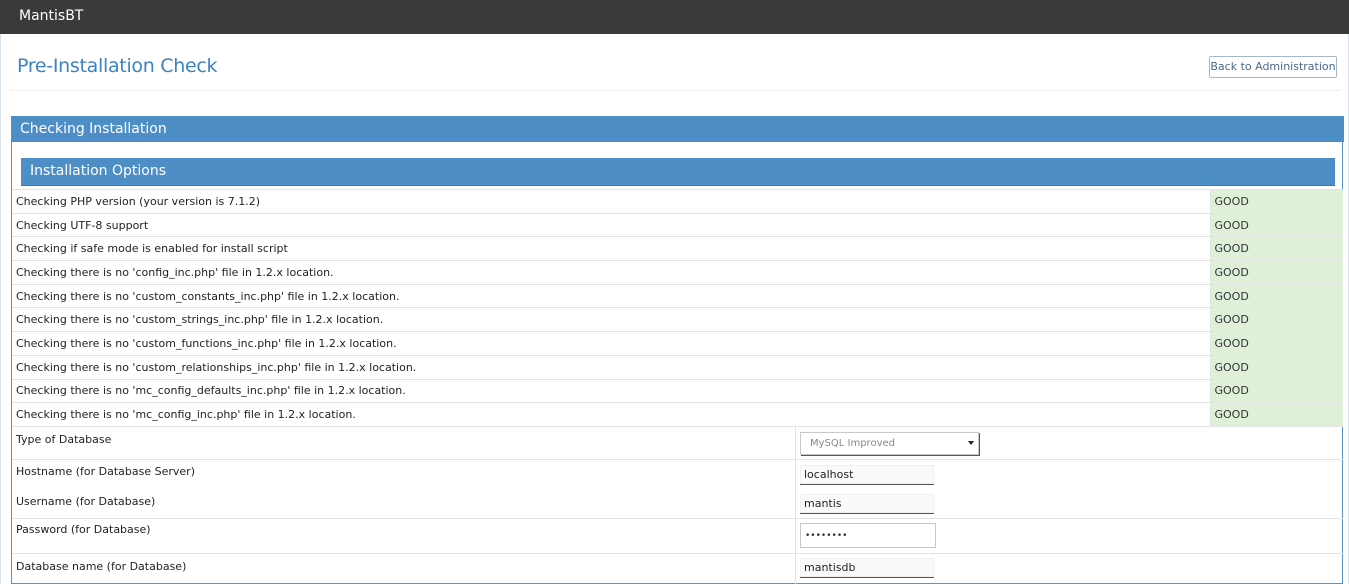  What do you see at coordinates (971, 443) in the screenshot?
I see `chevron-down-icon` at bounding box center [971, 443].